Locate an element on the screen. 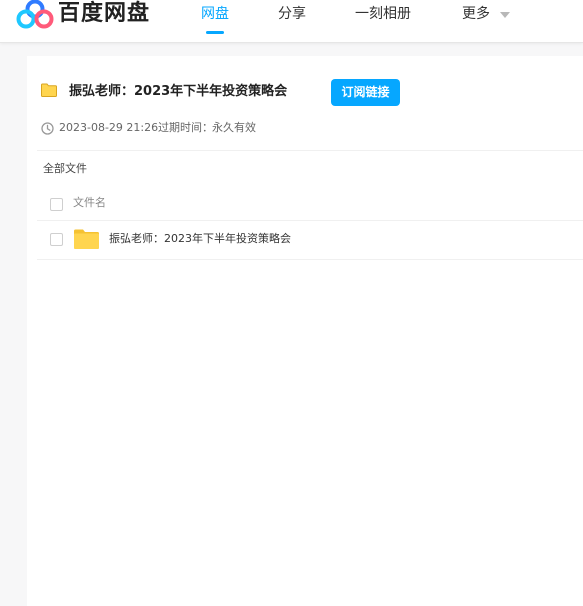 Image resolution: width=583 pixels, height=606 pixels. subscribe-link-button: 订阅链接 is located at coordinates (365, 92).